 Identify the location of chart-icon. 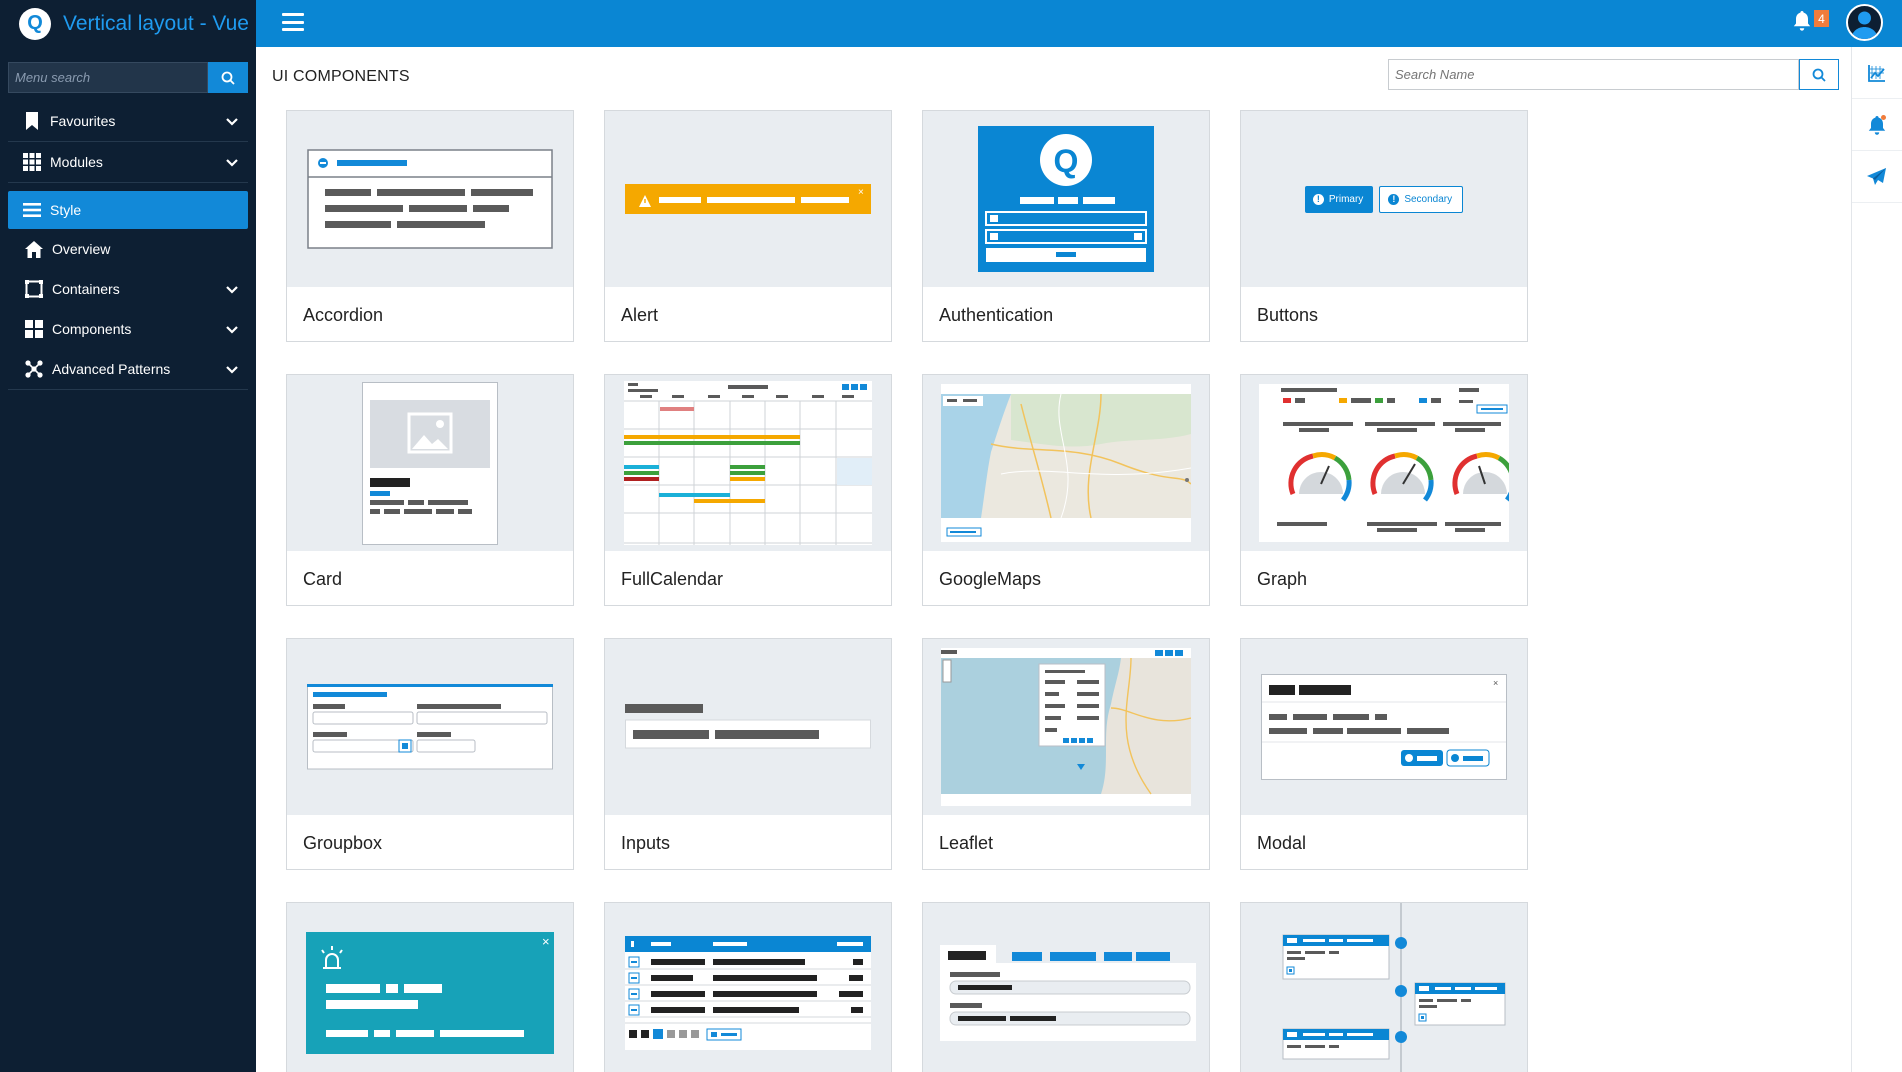
(1876, 73).